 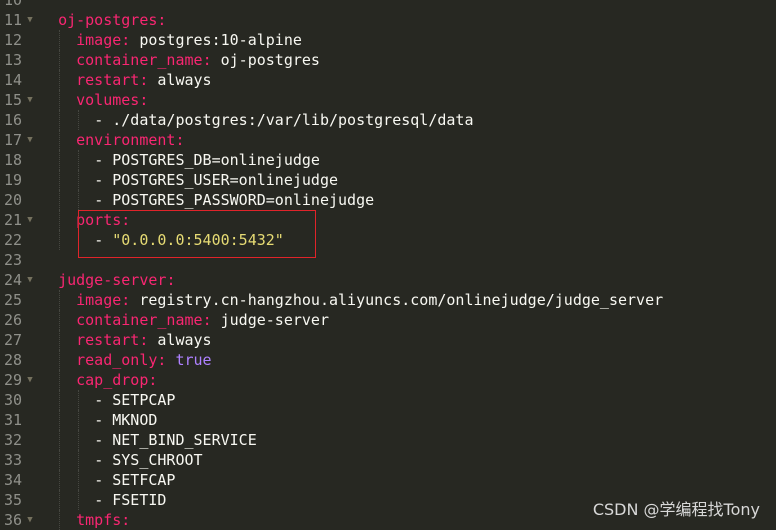 What do you see at coordinates (12, 220) in the screenshot?
I see `line-number: 21` at bounding box center [12, 220].